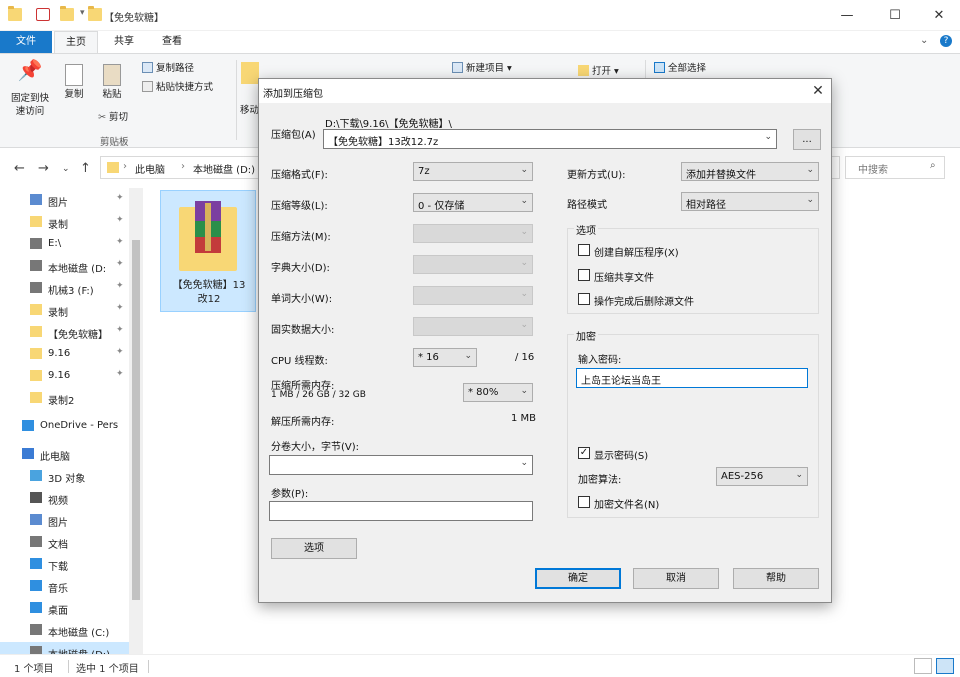 Image resolution: width=960 pixels, height=677 pixels. Describe the element at coordinates (65, 244) in the screenshot. I see `sidebar-item: E:\ ✦` at that location.